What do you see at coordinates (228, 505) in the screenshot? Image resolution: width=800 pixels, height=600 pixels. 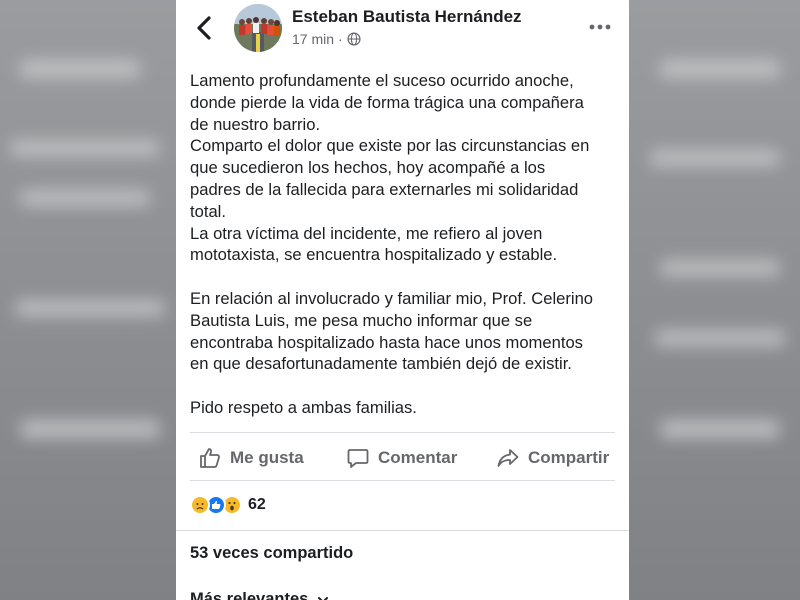 I see `reactions-summary: 62` at bounding box center [228, 505].